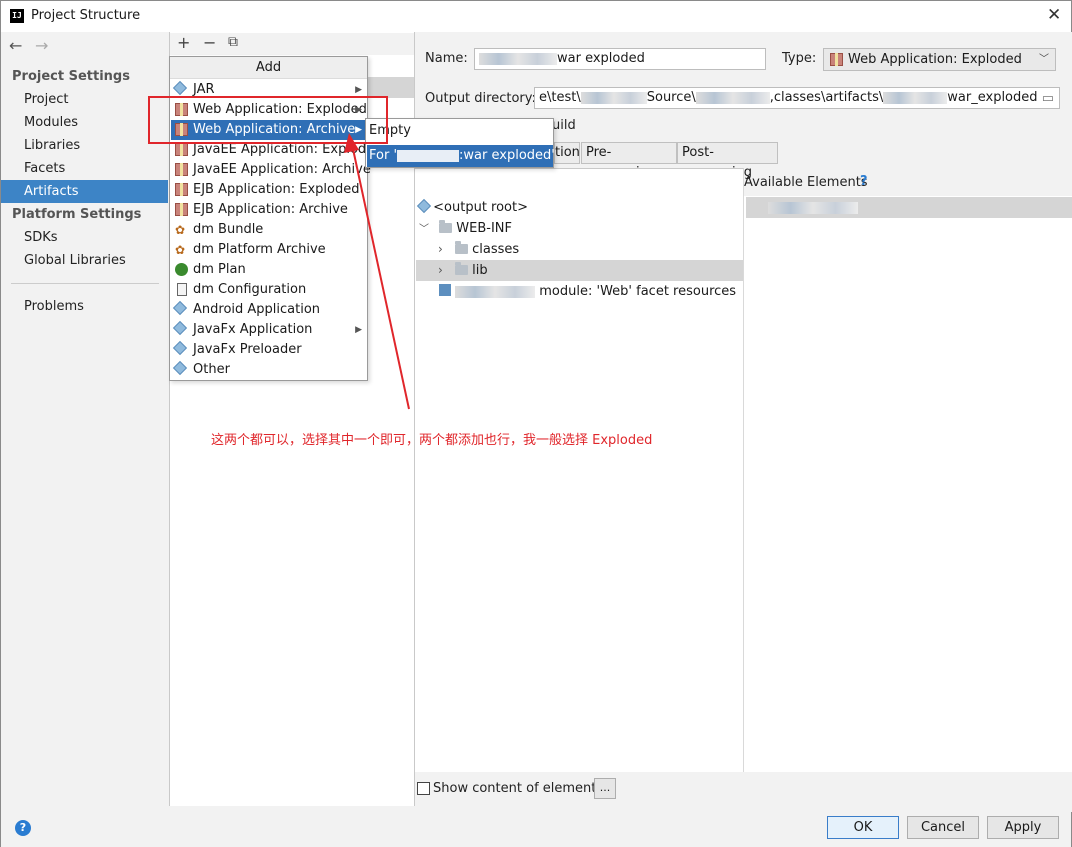  I want to click on plan-icon, so click(181, 269).